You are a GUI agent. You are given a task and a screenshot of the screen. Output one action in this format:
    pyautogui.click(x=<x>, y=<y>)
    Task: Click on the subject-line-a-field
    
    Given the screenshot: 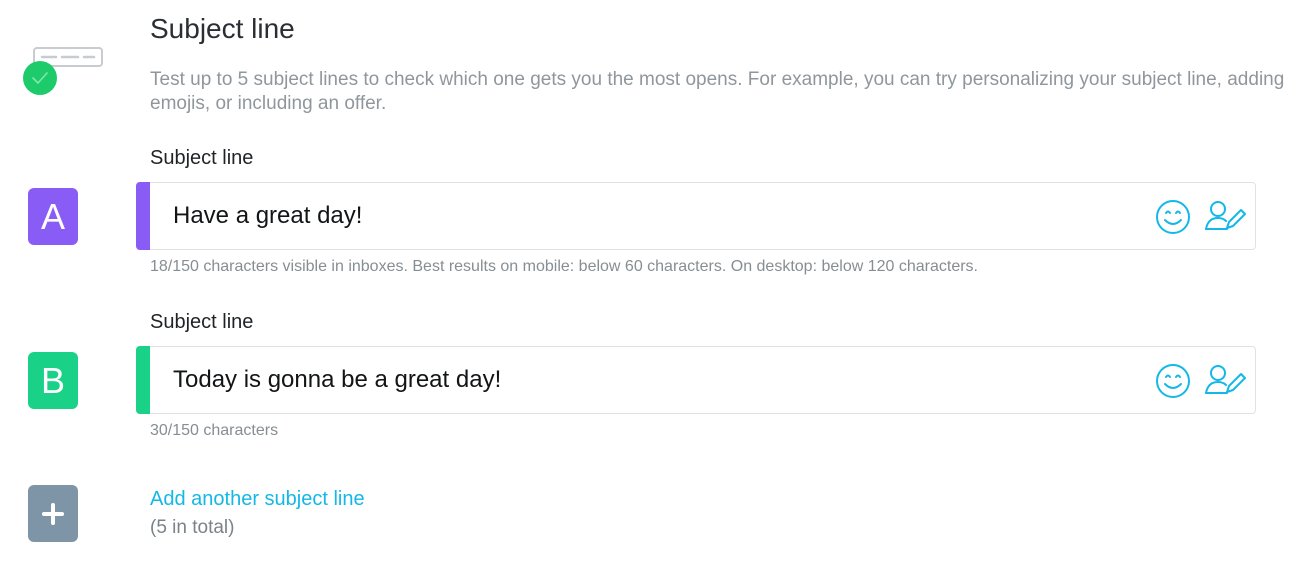 What is the action you would take?
    pyautogui.click(x=696, y=216)
    